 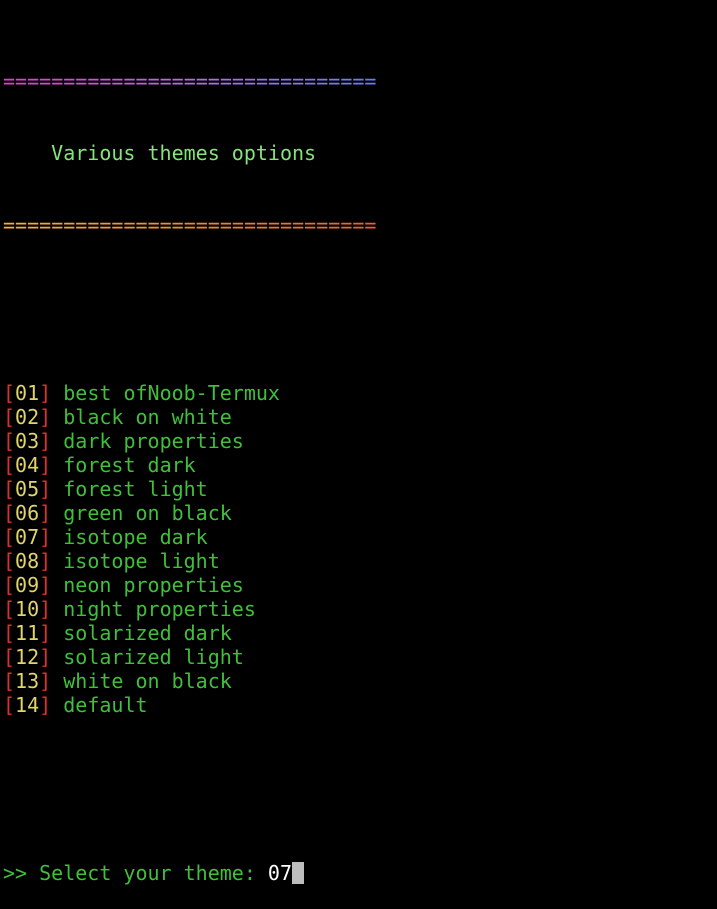 I want to click on theme-option-04: [04] forest dark, so click(x=358, y=465).